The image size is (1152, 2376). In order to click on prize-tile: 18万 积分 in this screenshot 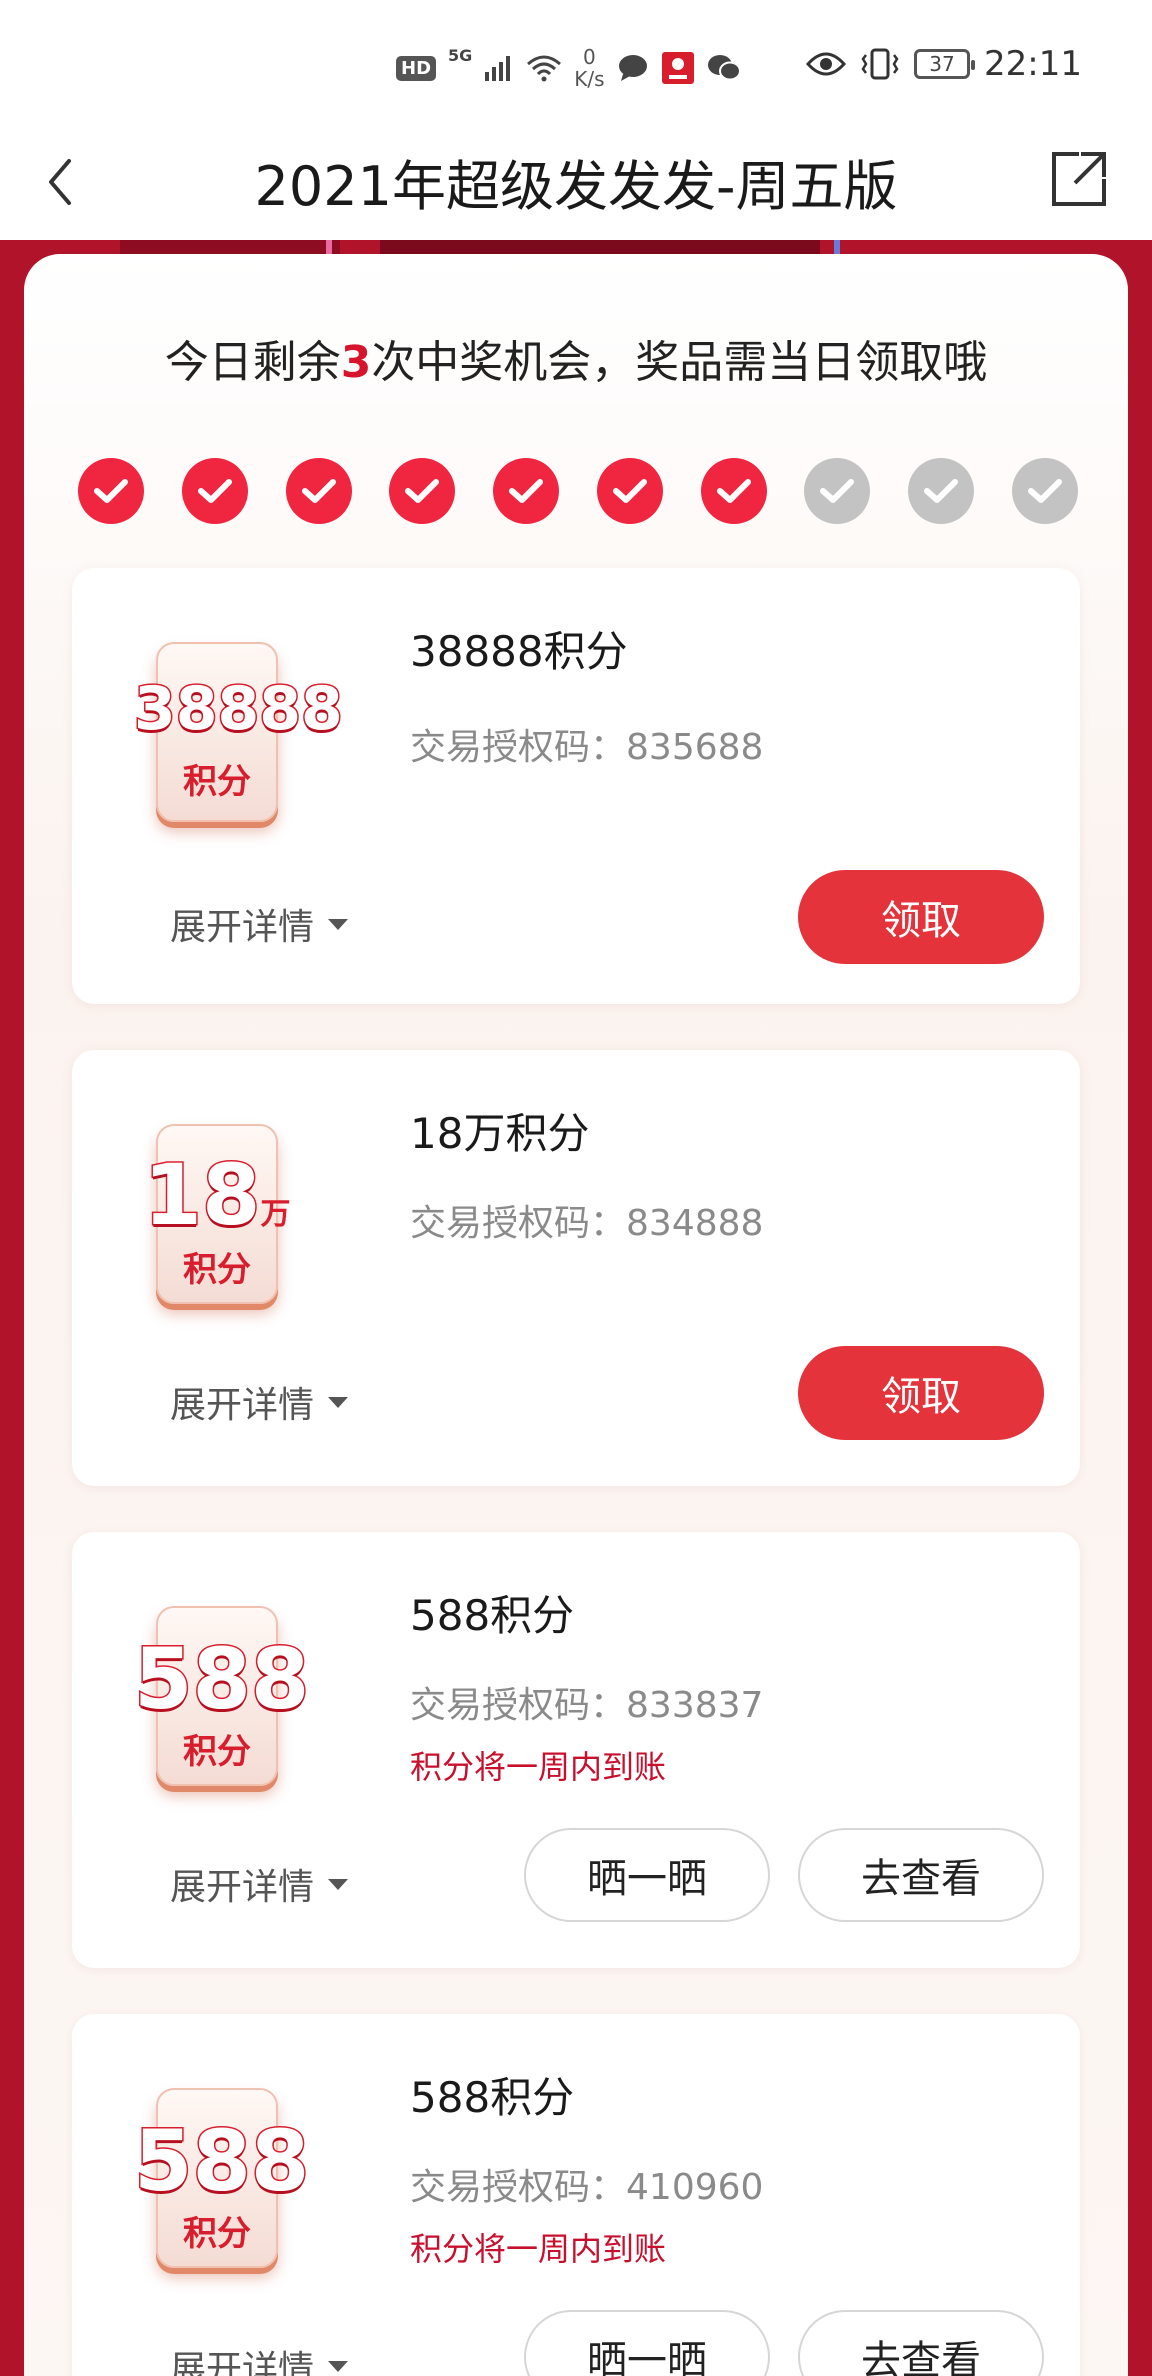, I will do `click(217, 1216)`.